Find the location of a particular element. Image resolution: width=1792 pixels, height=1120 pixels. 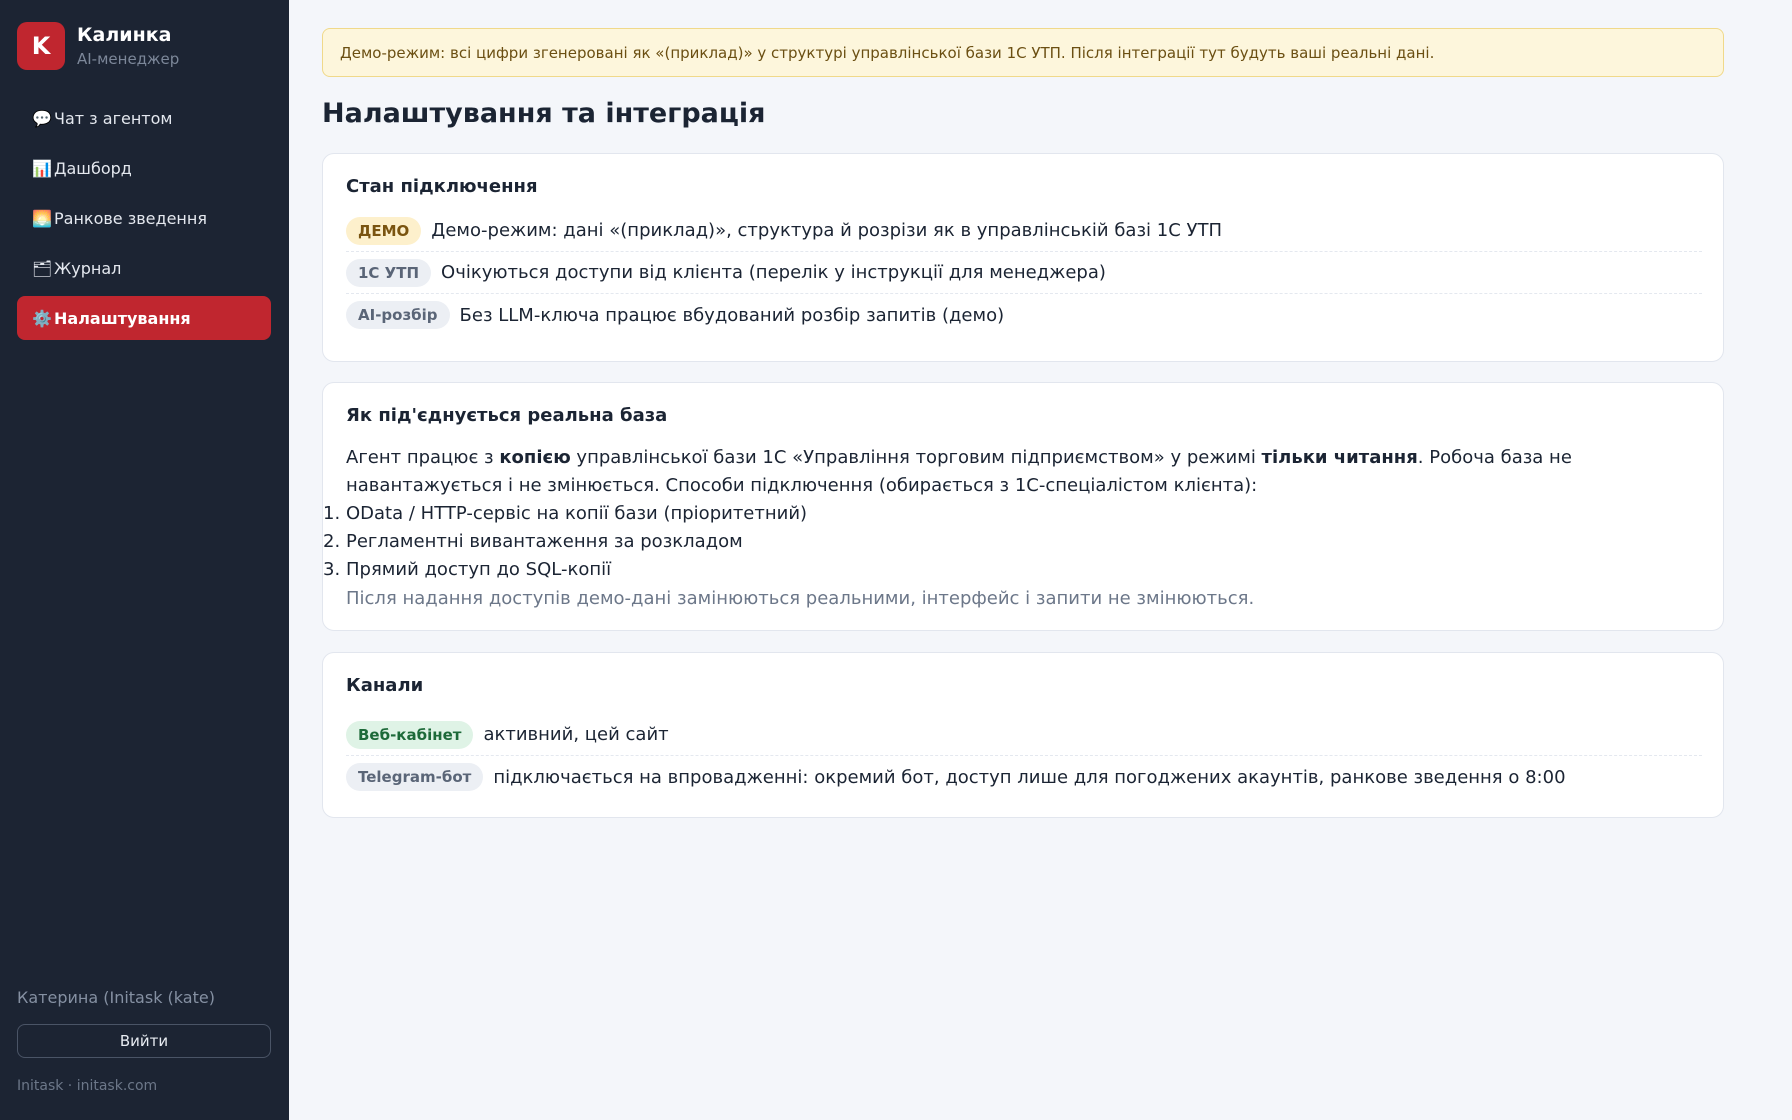

logout-button: Вийти is located at coordinates (144, 1041).